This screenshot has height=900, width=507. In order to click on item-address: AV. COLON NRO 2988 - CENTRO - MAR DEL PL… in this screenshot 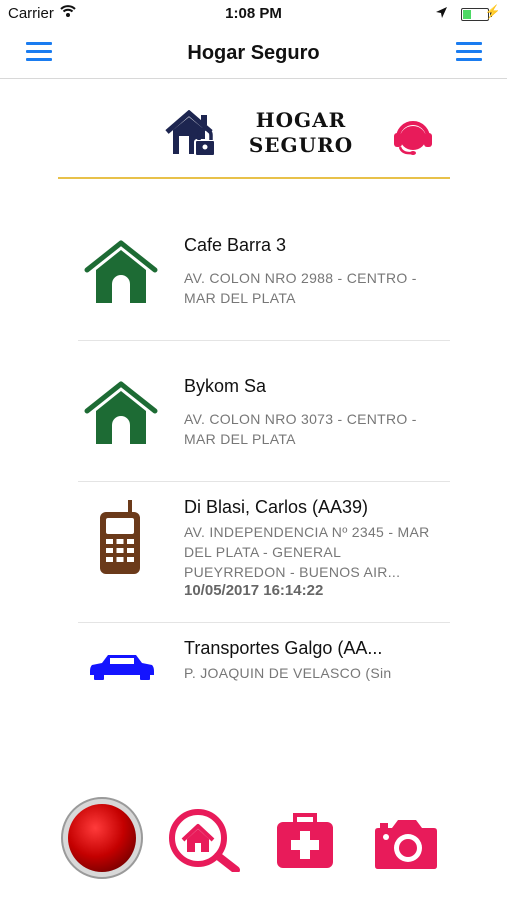, I will do `click(300, 288)`.